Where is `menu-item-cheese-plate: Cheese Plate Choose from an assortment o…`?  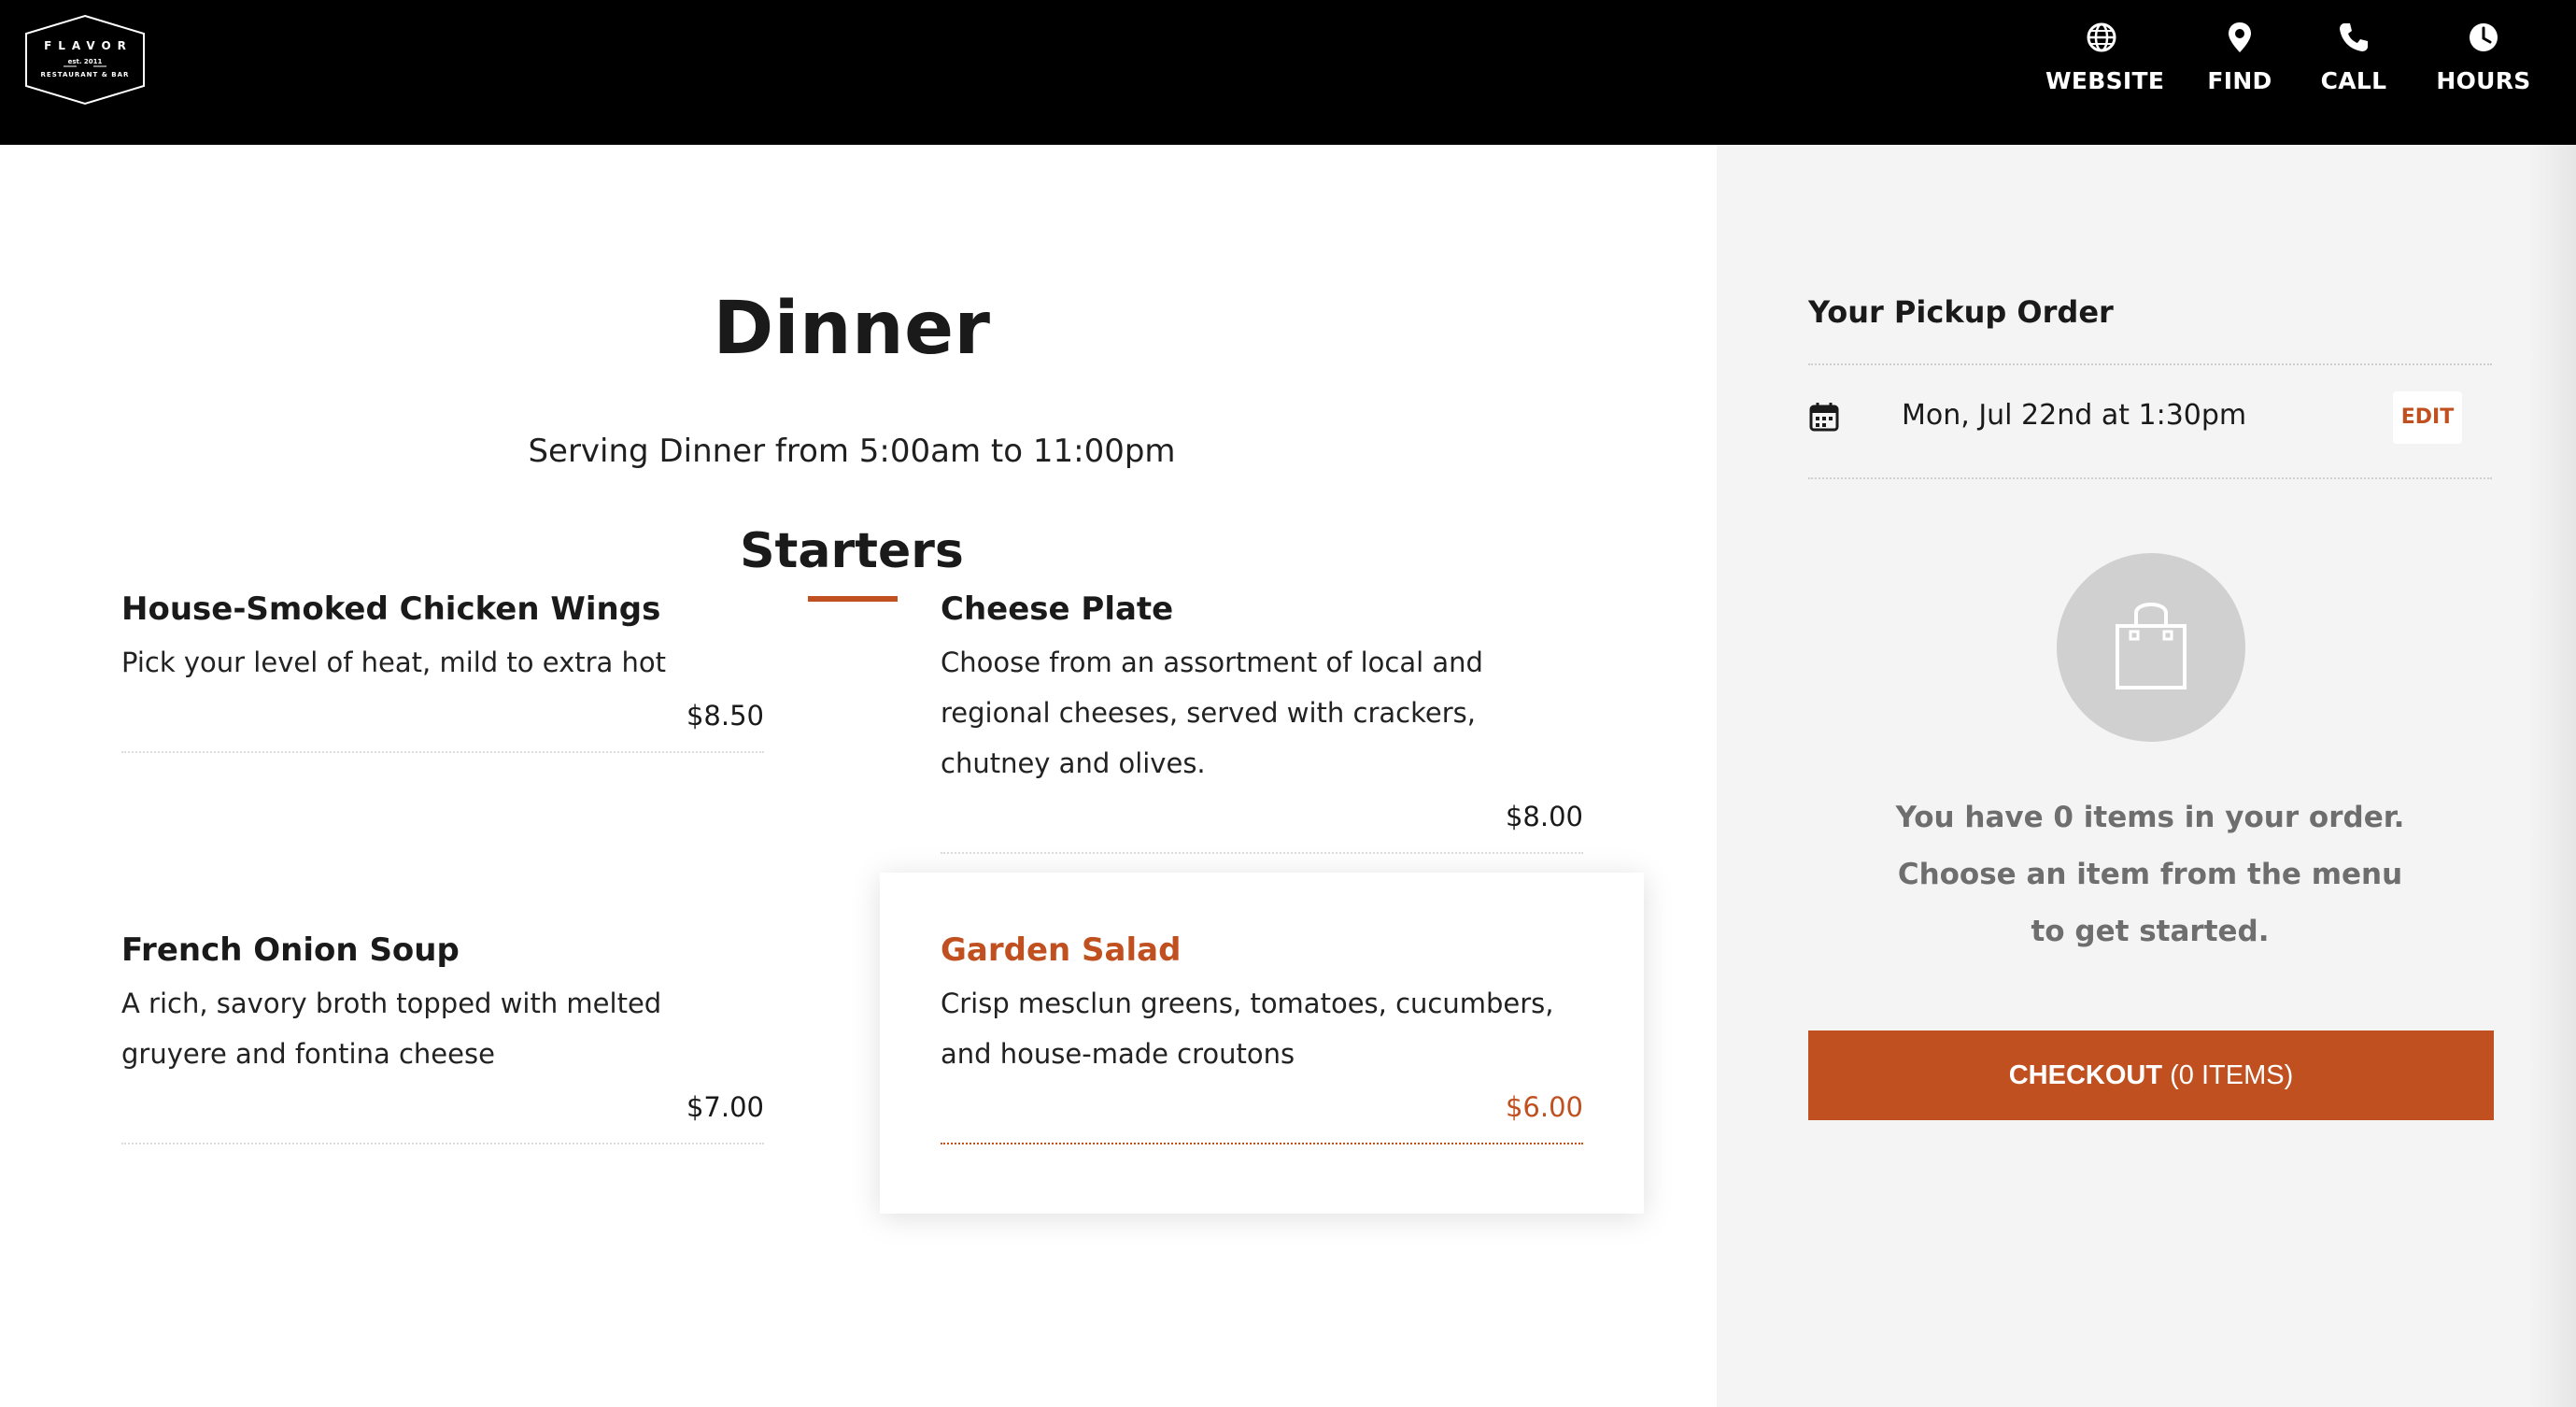
menu-item-cheese-plate: Cheese Plate Choose from an assortment o… is located at coordinates (1262, 722).